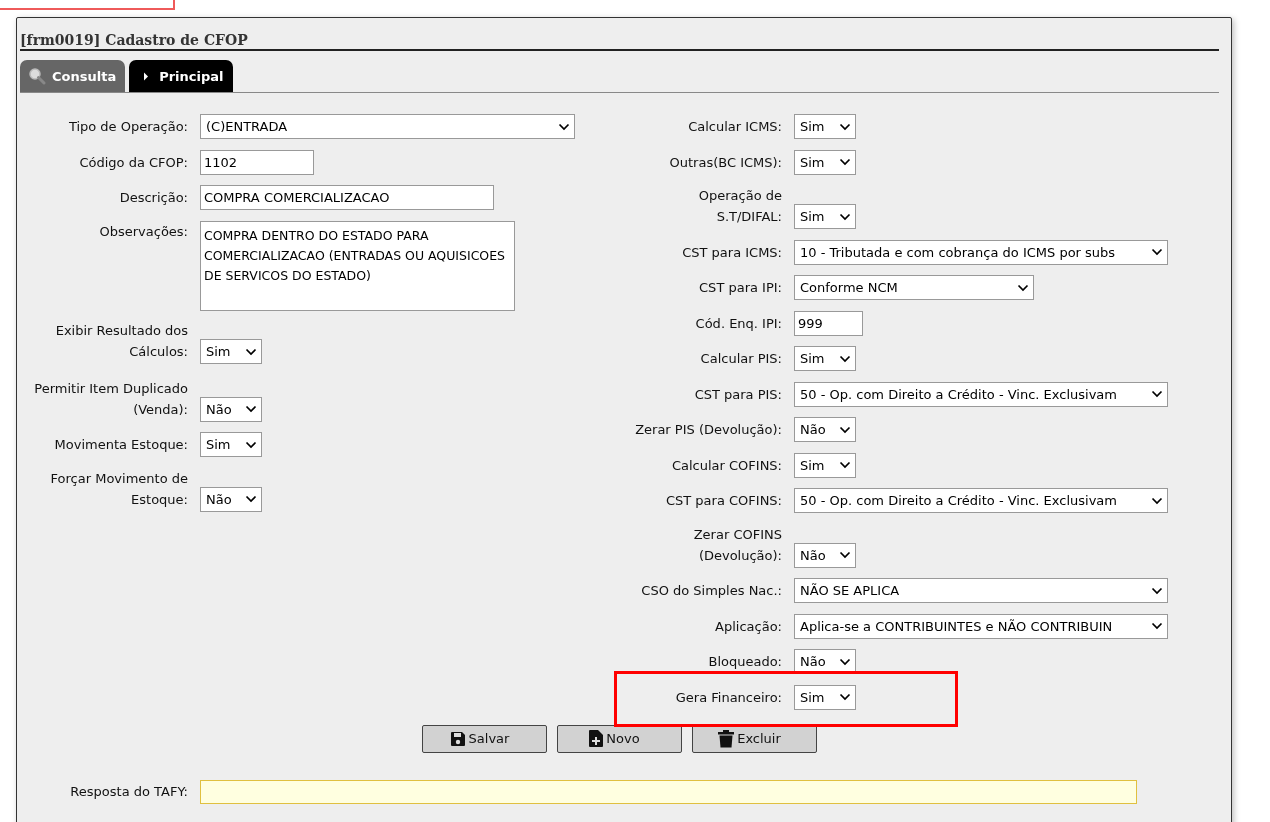 This screenshot has height=822, width=1270. Describe the element at coordinates (914, 287) in the screenshot. I see `dropdown: Conforme NCM` at that location.